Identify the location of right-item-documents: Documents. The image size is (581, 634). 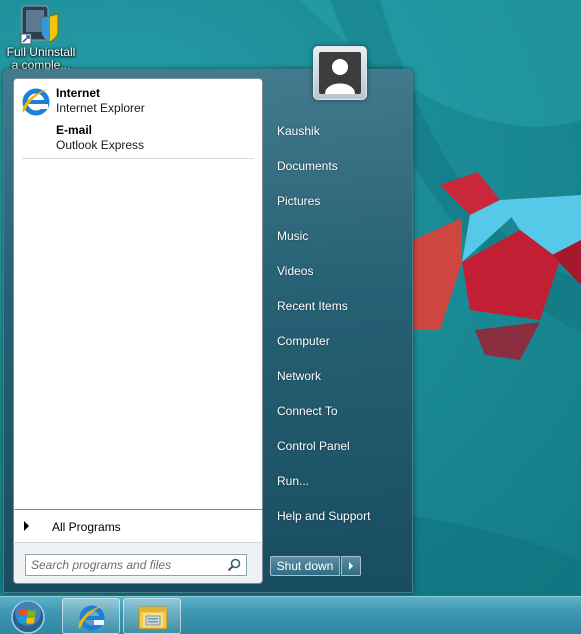
(340, 166).